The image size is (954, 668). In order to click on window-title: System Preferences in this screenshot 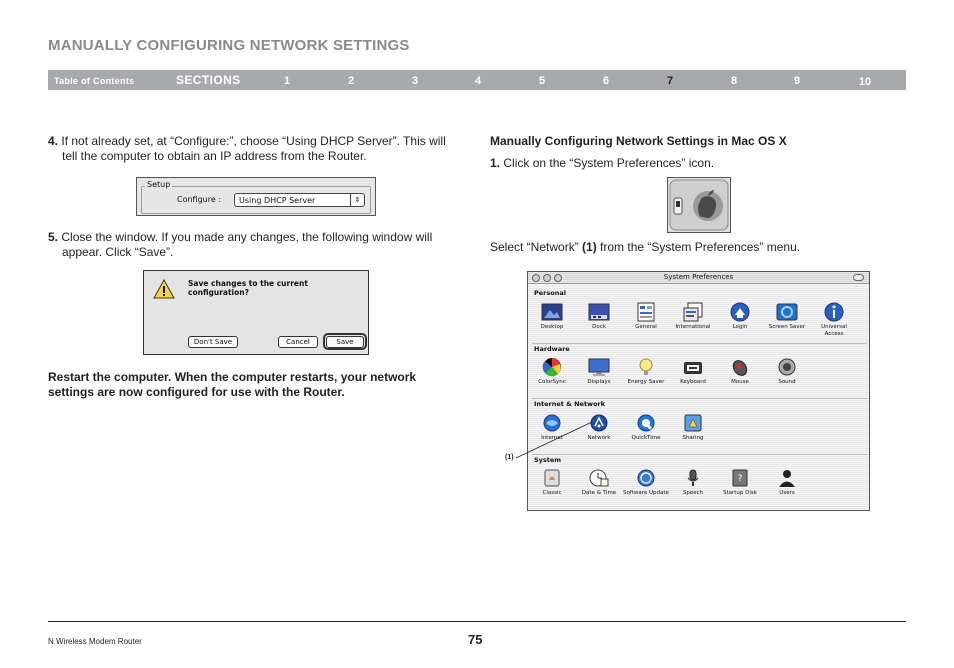, I will do `click(698, 277)`.